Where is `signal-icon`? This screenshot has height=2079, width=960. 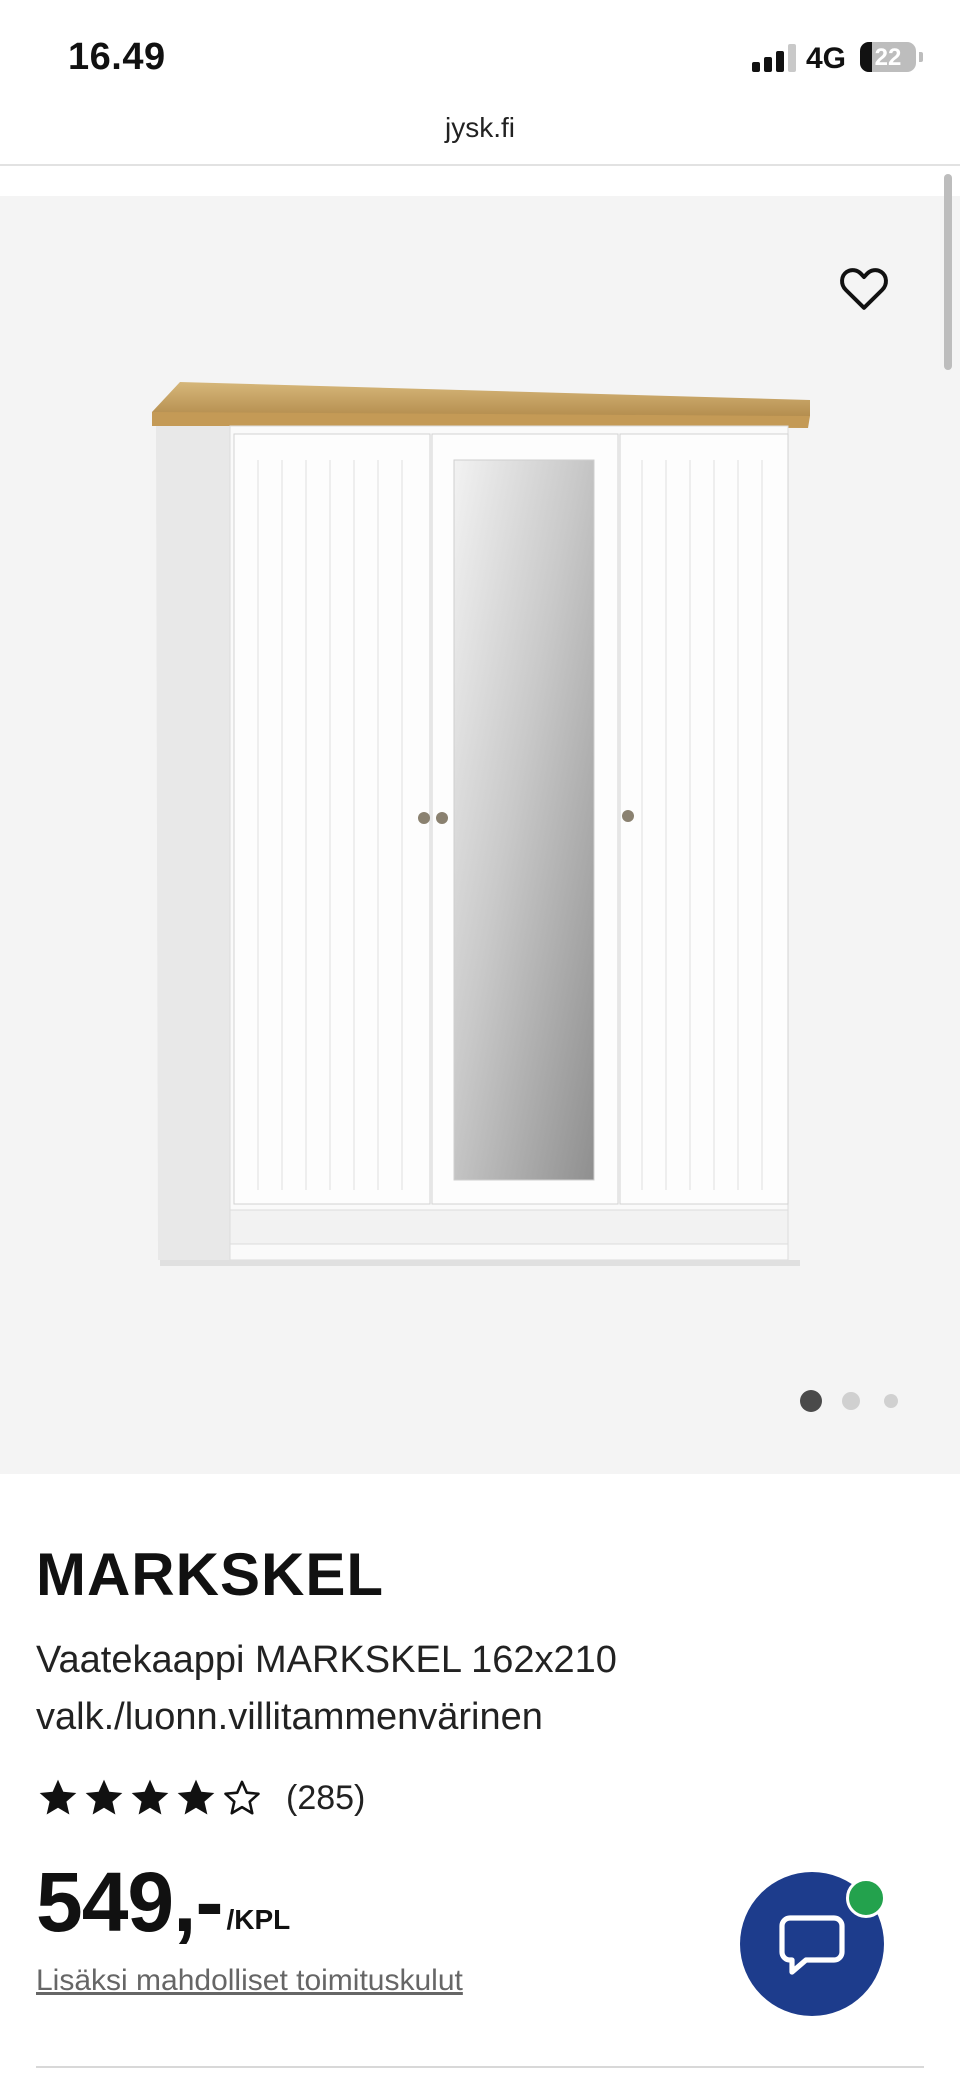 signal-icon is located at coordinates (775, 58).